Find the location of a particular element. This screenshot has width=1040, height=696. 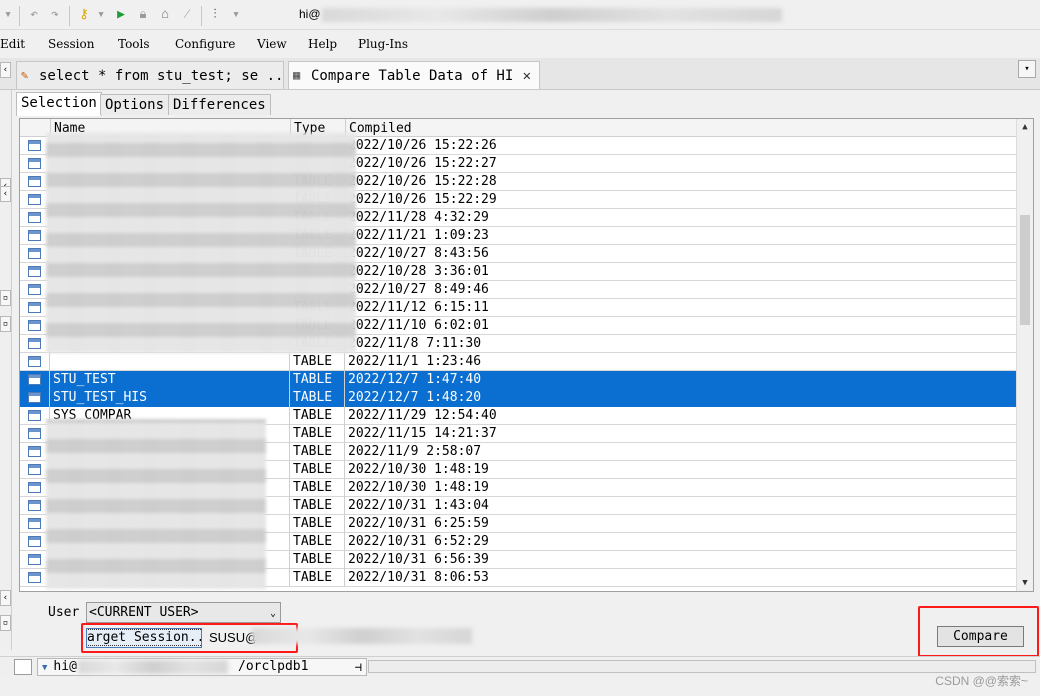

target-session-button: arget Session.. is located at coordinates (144, 638).